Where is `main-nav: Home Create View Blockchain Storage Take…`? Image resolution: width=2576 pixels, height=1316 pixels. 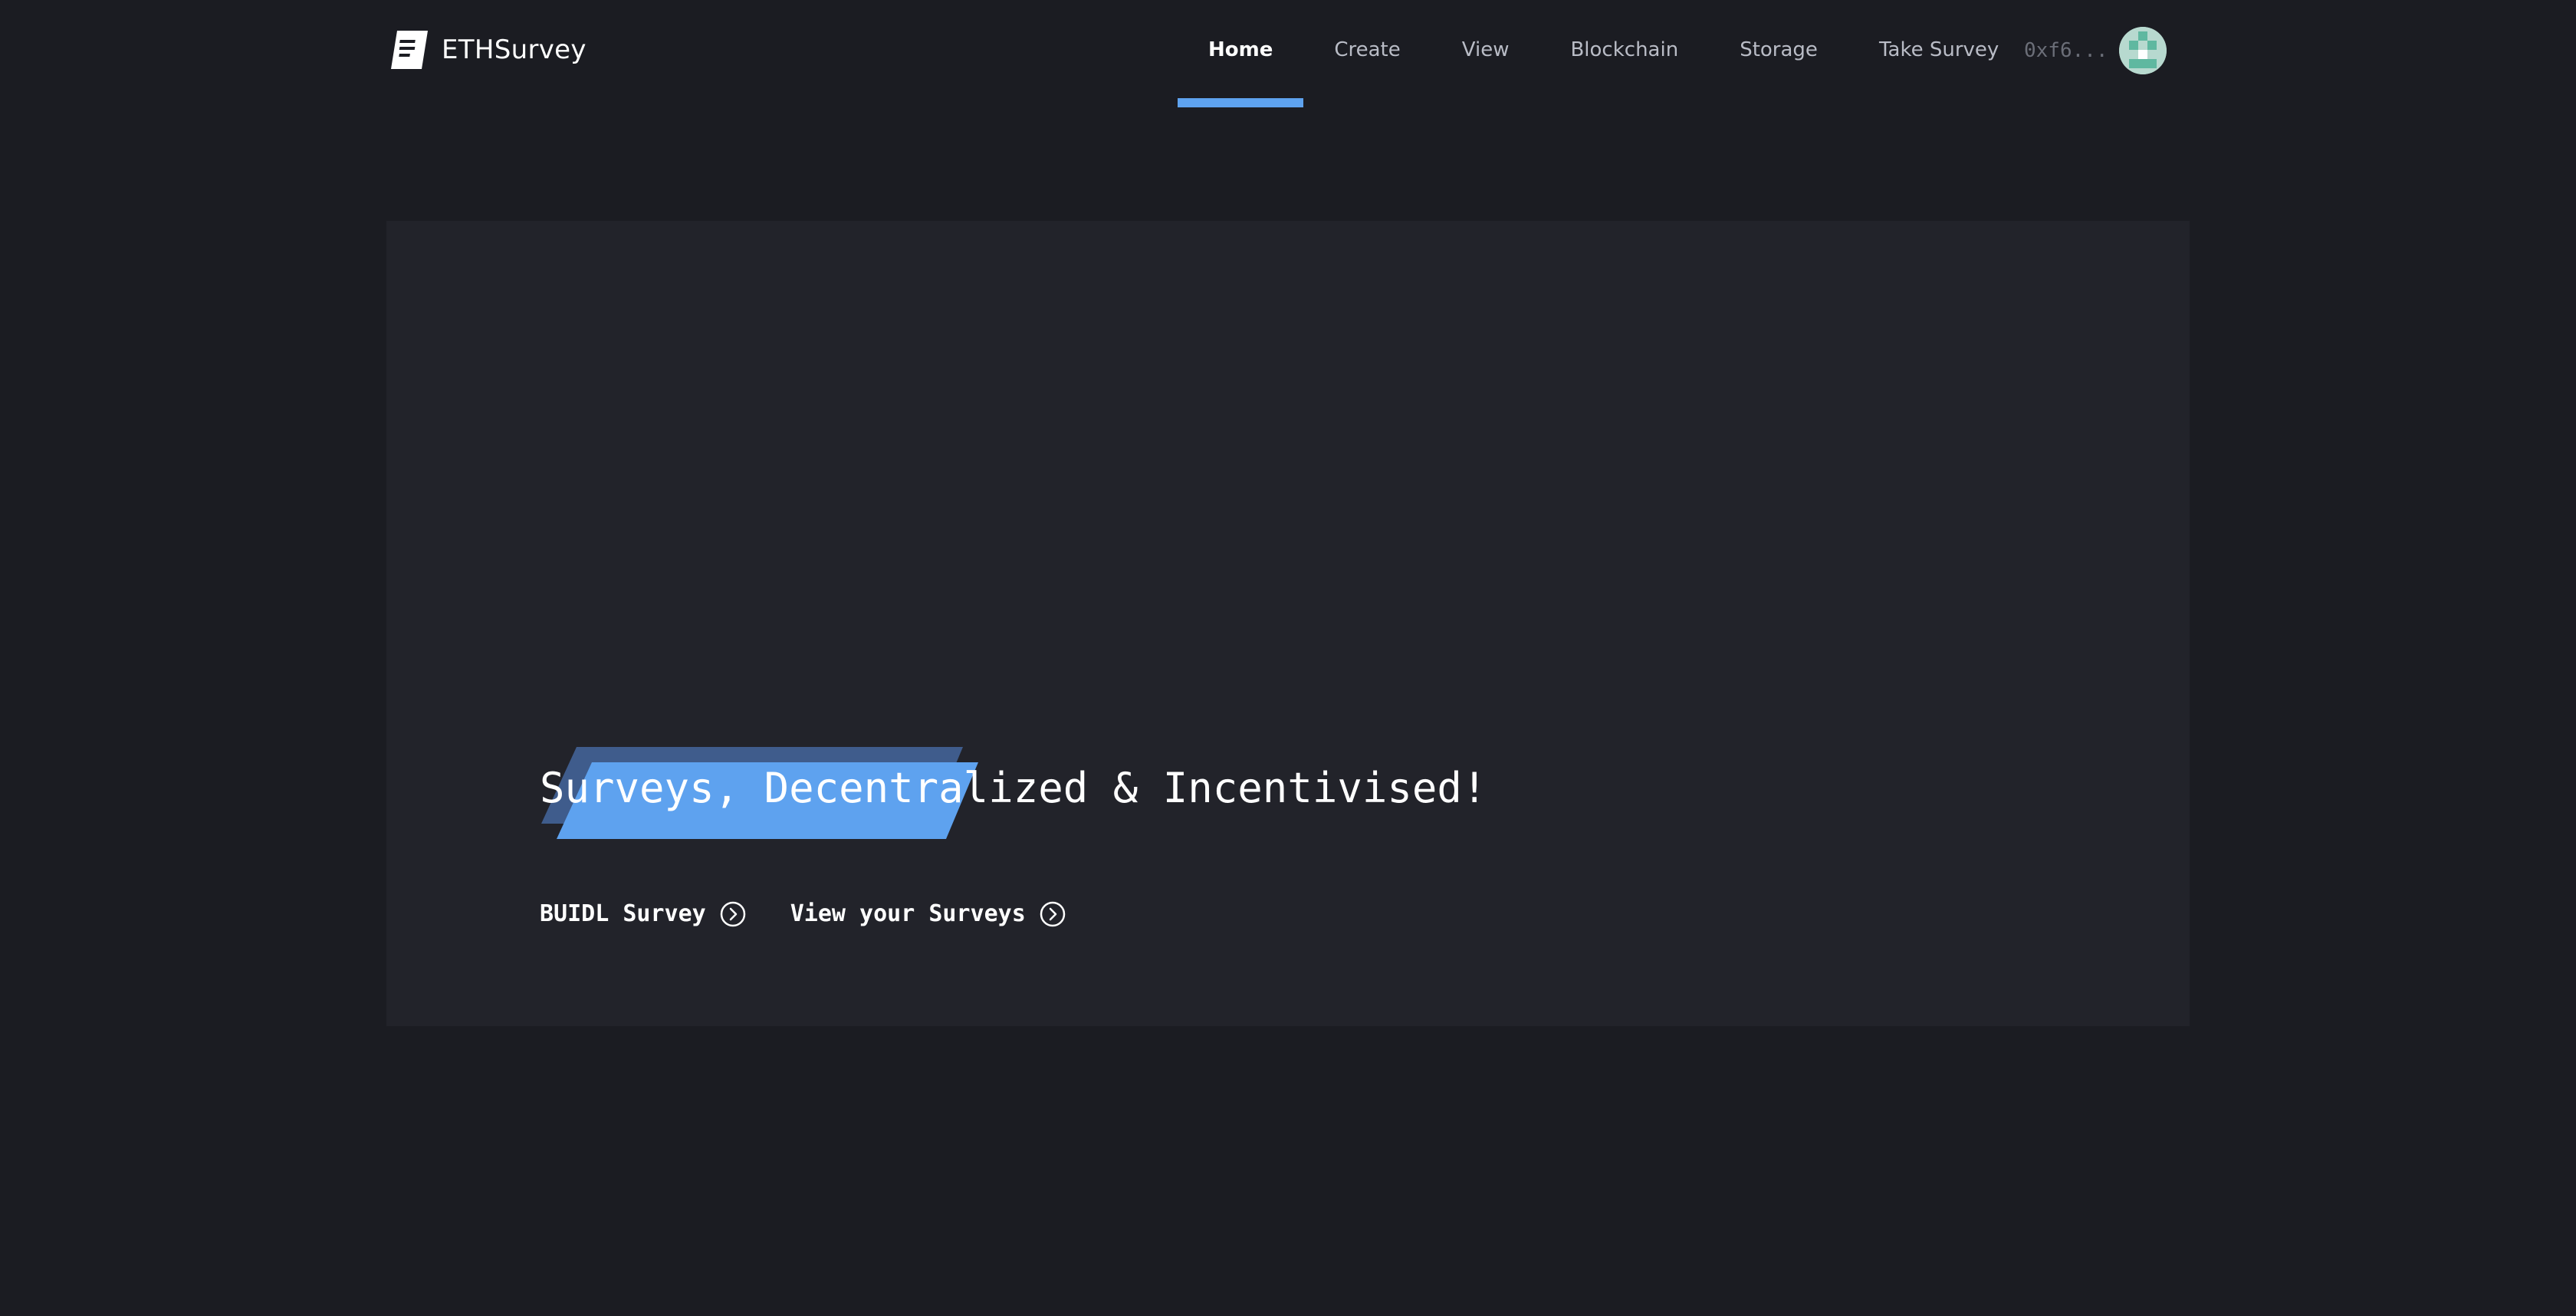 main-nav: Home Create View Blockchain Storage Take… is located at coordinates (1604, 53).